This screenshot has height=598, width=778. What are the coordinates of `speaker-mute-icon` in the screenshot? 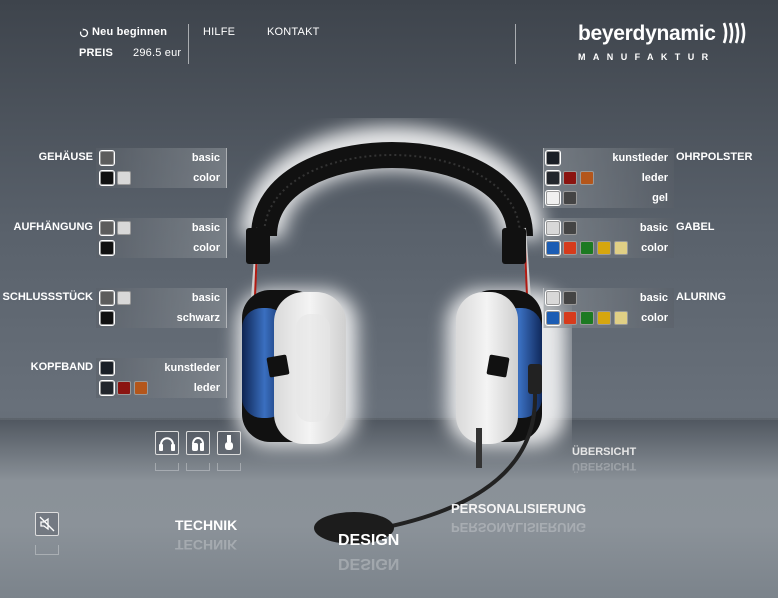 It's located at (47, 524).